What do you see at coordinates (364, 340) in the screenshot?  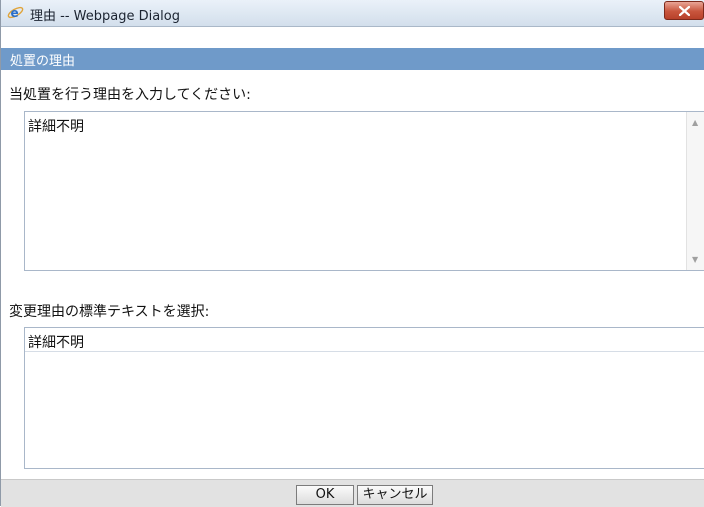 I see `list-item: 詳細不明` at bounding box center [364, 340].